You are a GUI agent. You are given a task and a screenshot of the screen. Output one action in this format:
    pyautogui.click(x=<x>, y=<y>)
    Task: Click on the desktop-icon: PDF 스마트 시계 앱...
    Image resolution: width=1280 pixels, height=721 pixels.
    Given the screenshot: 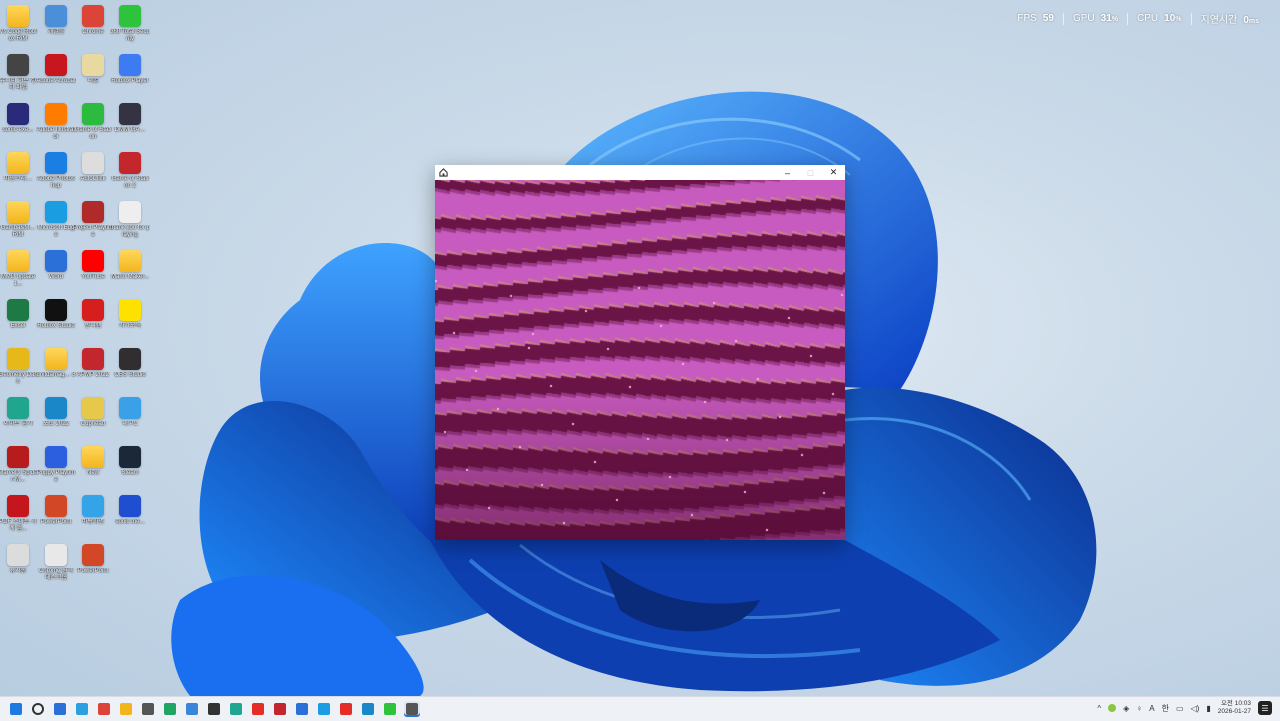 What is the action you would take?
    pyautogui.click(x=19, y=518)
    